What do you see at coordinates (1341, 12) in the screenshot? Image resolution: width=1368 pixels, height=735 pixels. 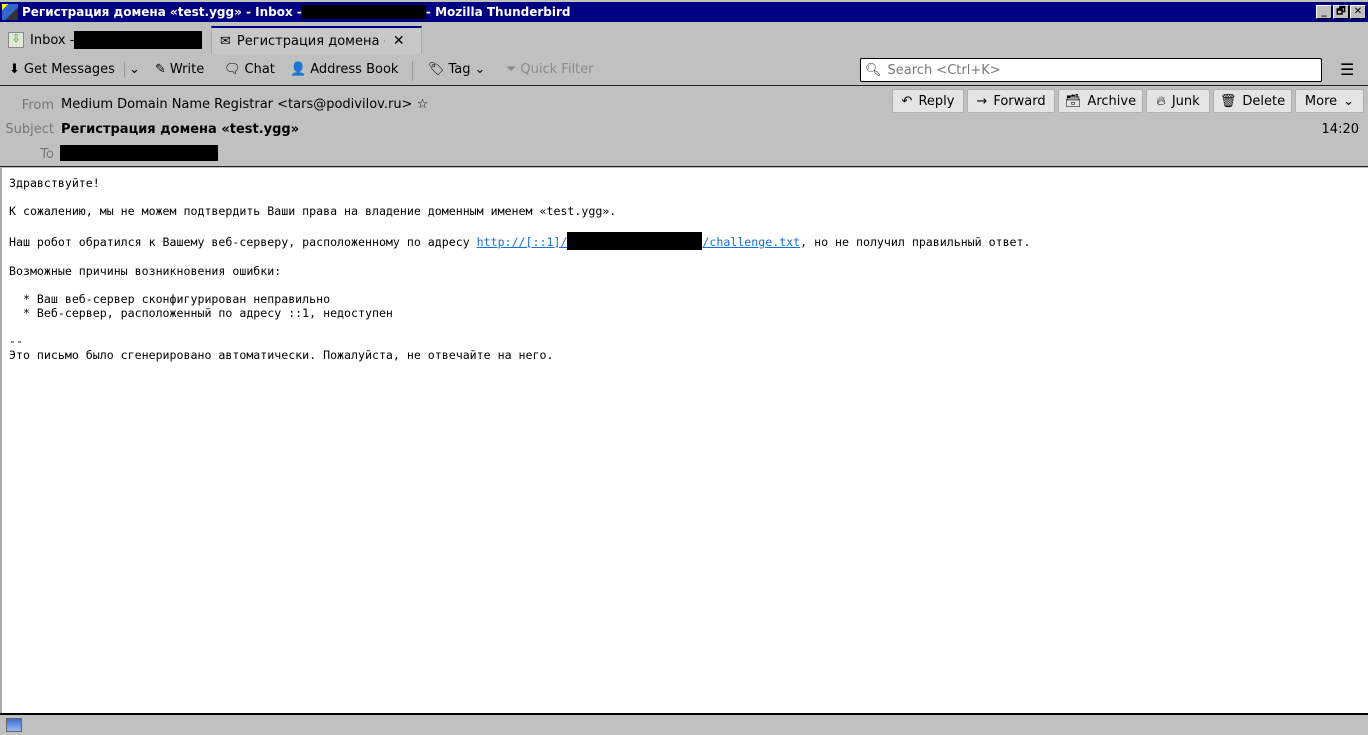 I see `restore-button: 🗗` at bounding box center [1341, 12].